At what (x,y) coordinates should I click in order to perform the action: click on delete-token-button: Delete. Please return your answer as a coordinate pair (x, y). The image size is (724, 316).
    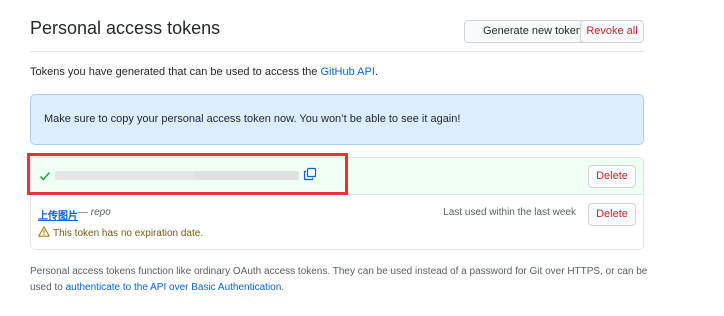
    Looking at the image, I should click on (612, 214).